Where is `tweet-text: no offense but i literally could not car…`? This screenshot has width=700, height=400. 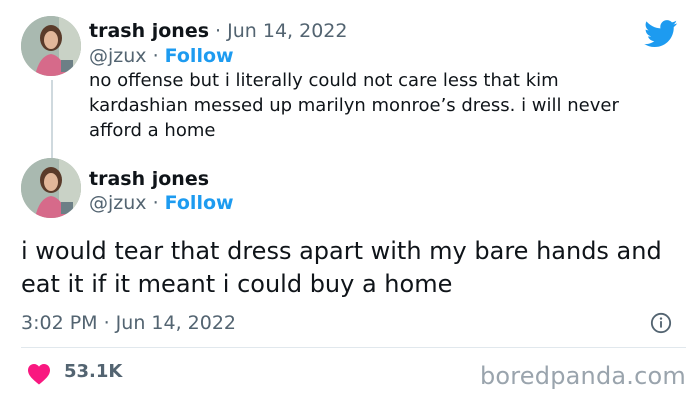
tweet-text: no offense but i literally could not car… is located at coordinates (354, 105).